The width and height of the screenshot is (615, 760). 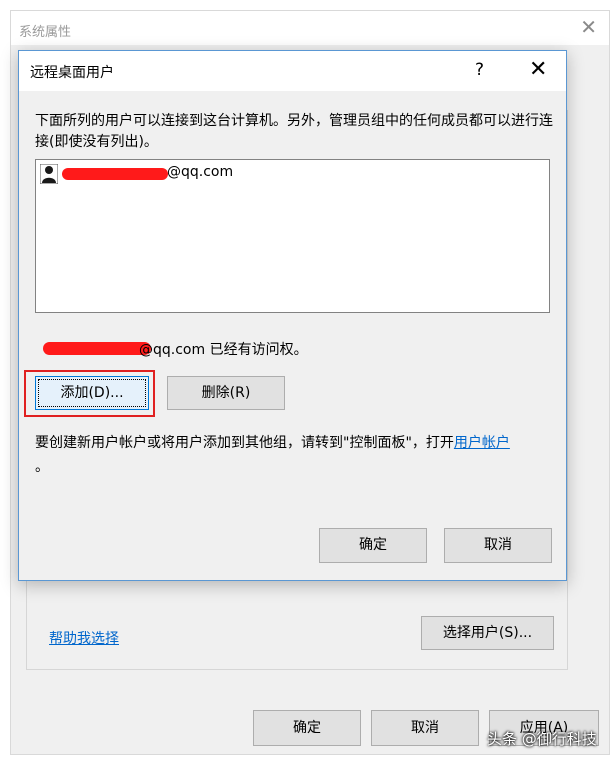 I want to click on system-cancel-button: 取消, so click(x=425, y=728).